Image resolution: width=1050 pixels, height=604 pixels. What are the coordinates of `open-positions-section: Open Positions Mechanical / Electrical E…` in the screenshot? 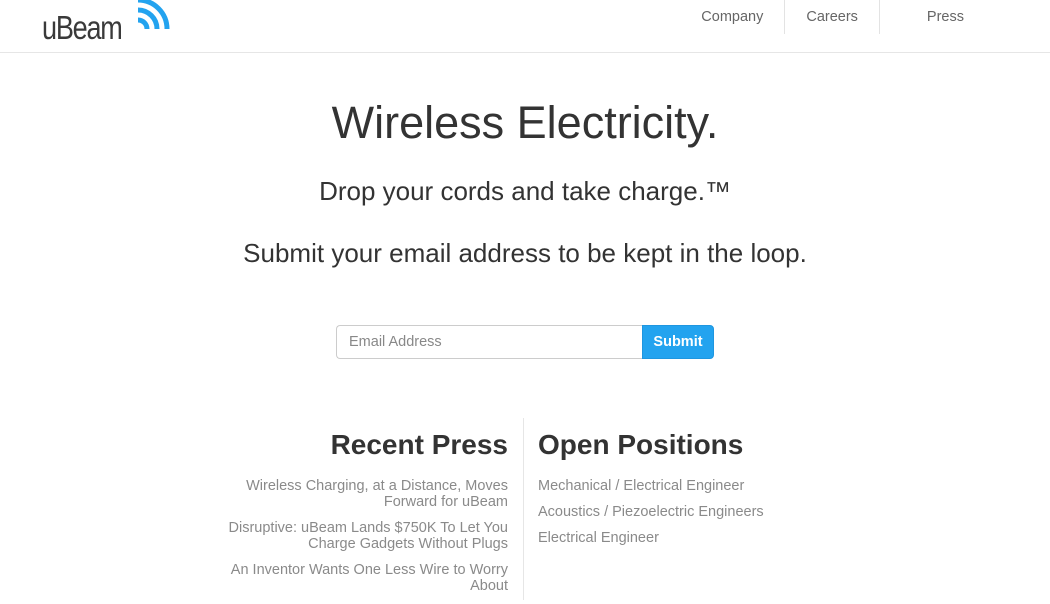 It's located at (698, 491).